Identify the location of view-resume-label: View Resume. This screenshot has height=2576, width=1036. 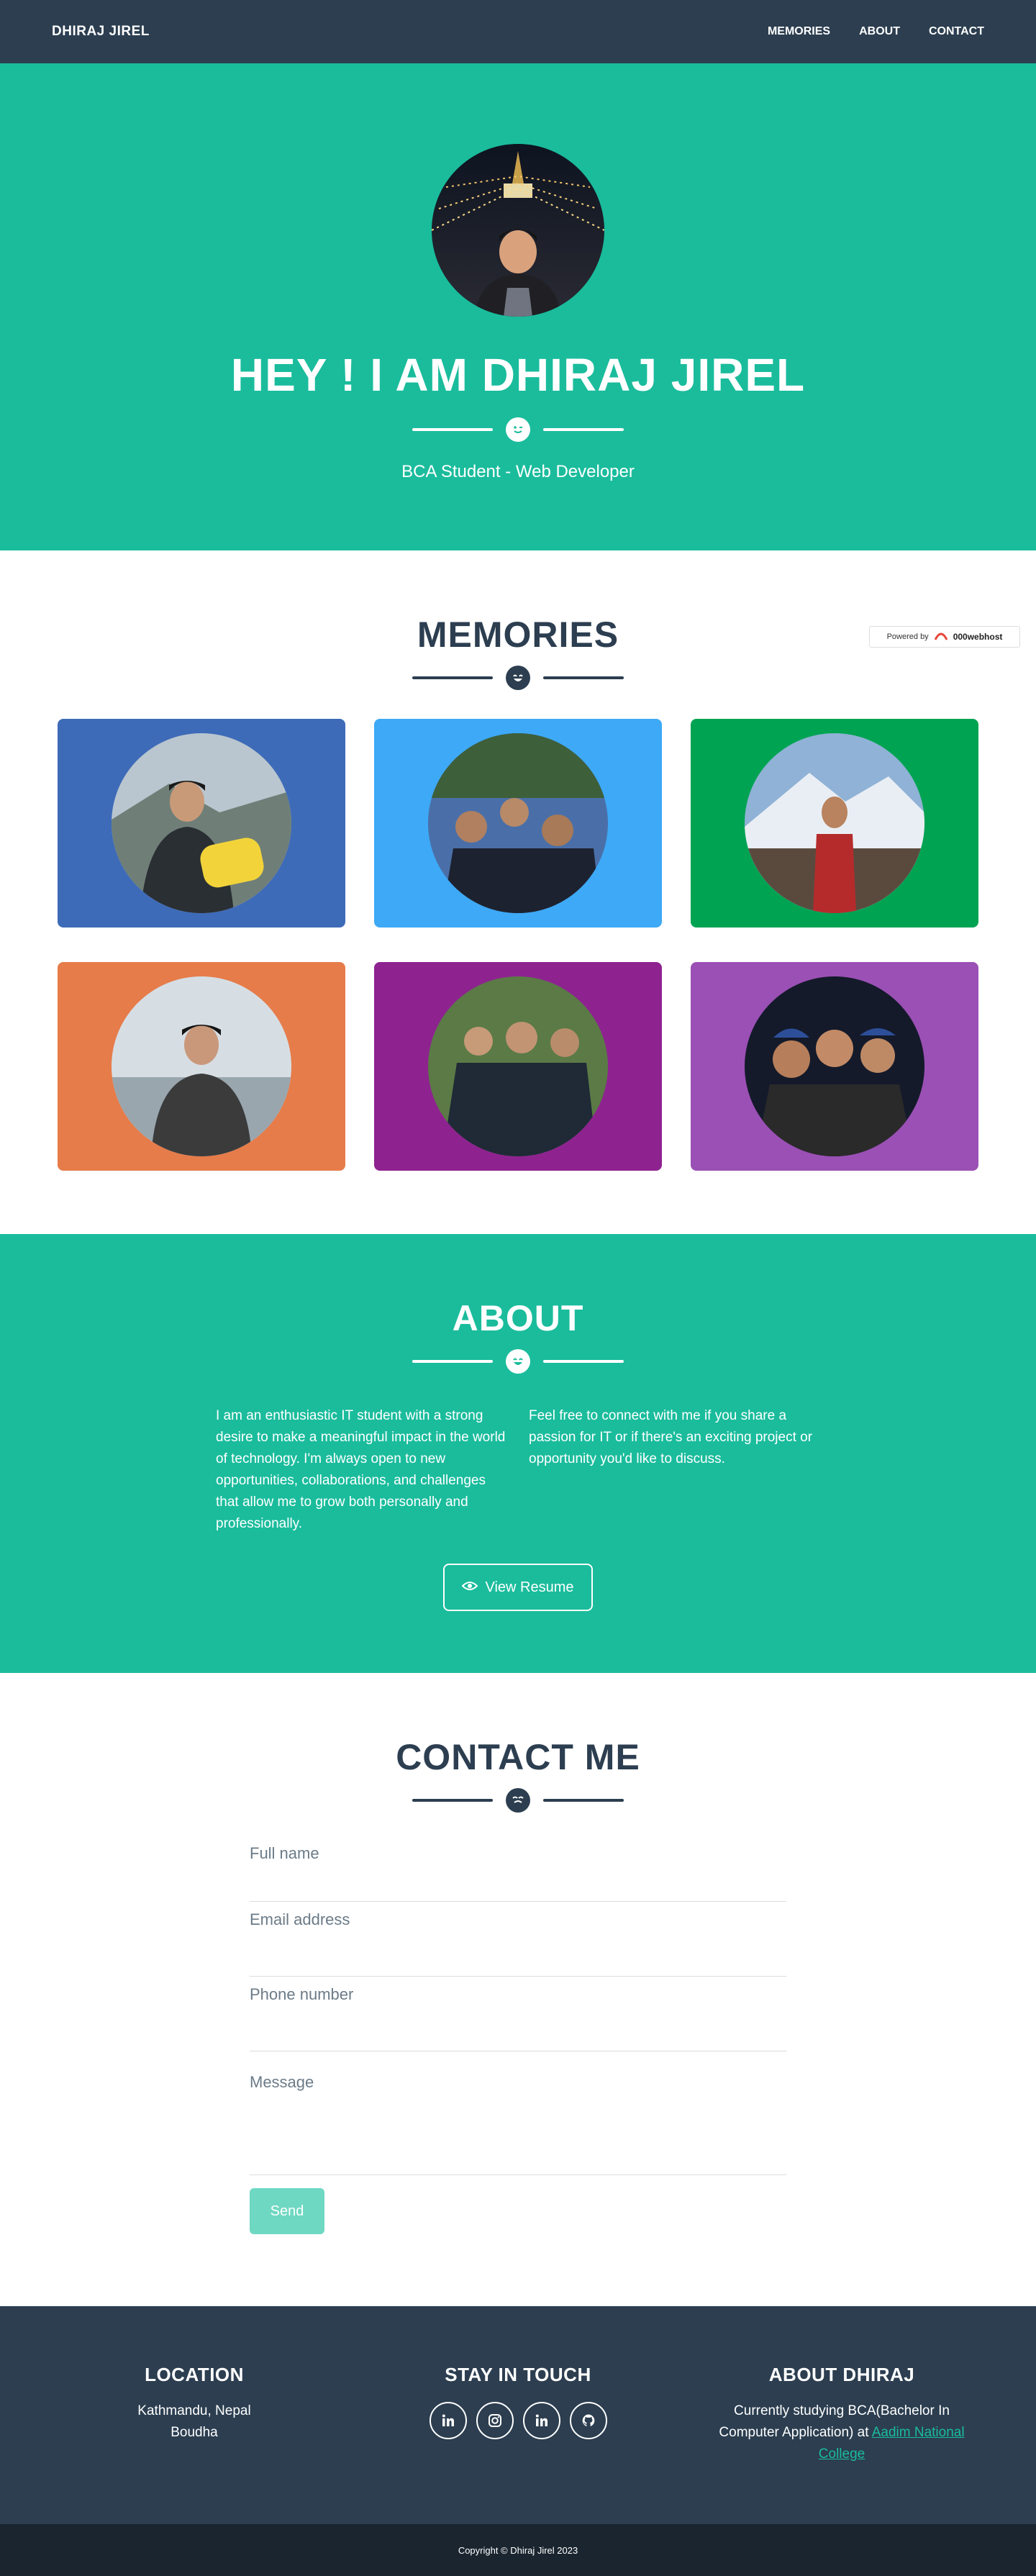
(530, 1587).